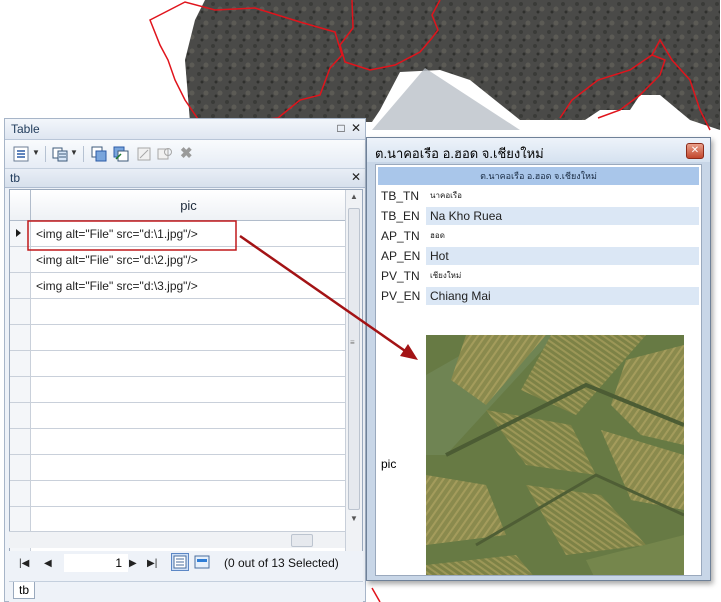  What do you see at coordinates (400, 236) in the screenshot?
I see `attribute-key: AP_TN` at bounding box center [400, 236].